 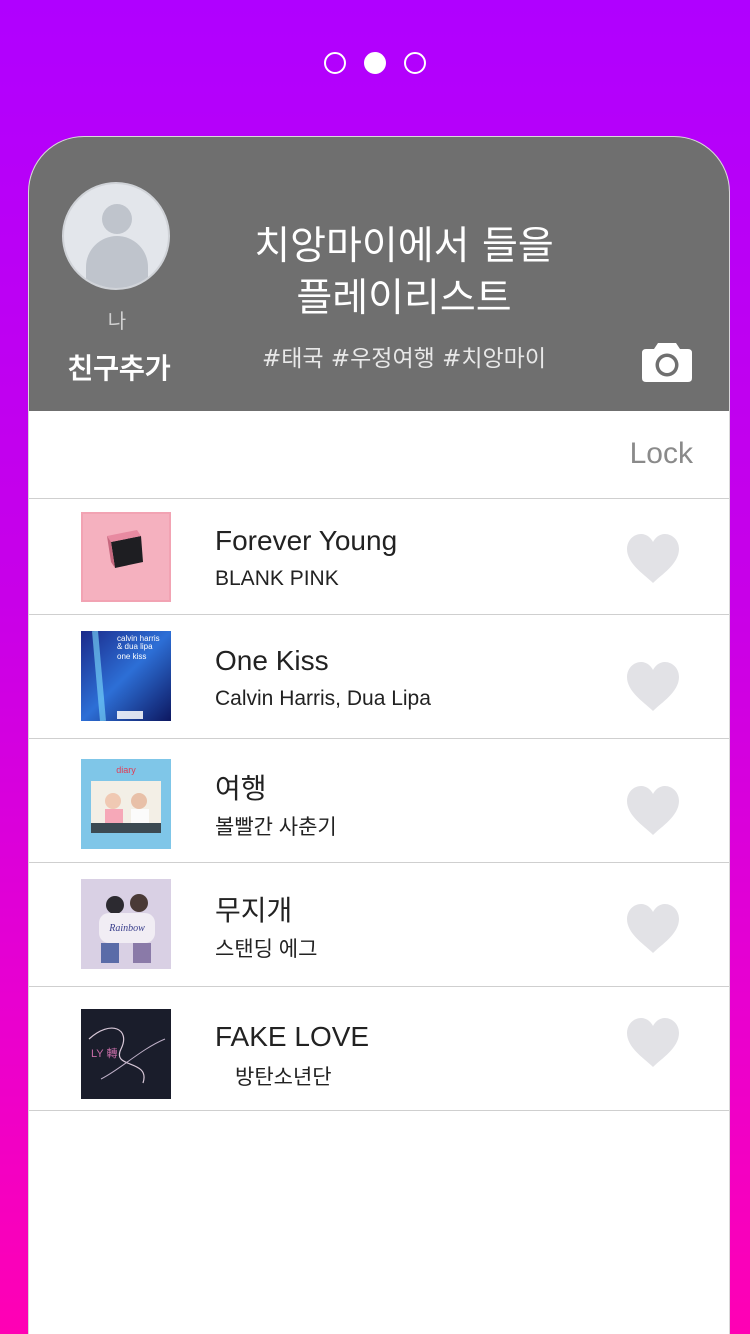 What do you see at coordinates (241, 788) in the screenshot?
I see `song-title: 여행` at bounding box center [241, 788].